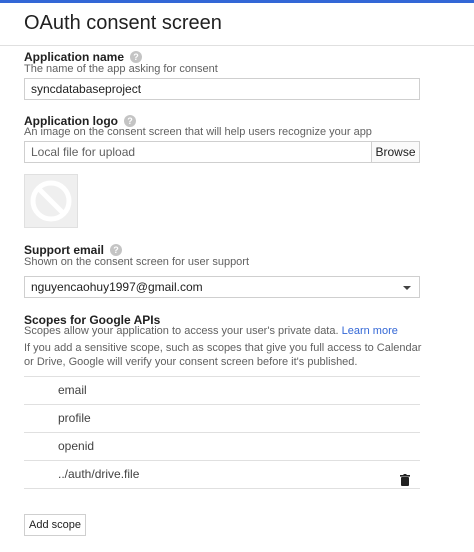 This screenshot has width=474, height=552. What do you see at coordinates (237, 1) in the screenshot?
I see `top-accent-bar` at bounding box center [237, 1].